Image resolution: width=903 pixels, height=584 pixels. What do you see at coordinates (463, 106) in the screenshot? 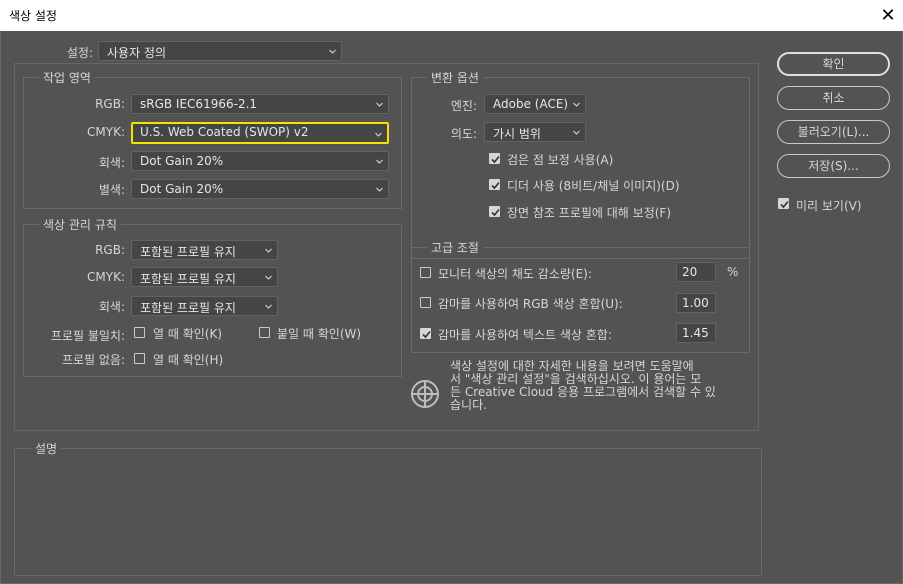
I see `engine-label: 엔진:` at bounding box center [463, 106].